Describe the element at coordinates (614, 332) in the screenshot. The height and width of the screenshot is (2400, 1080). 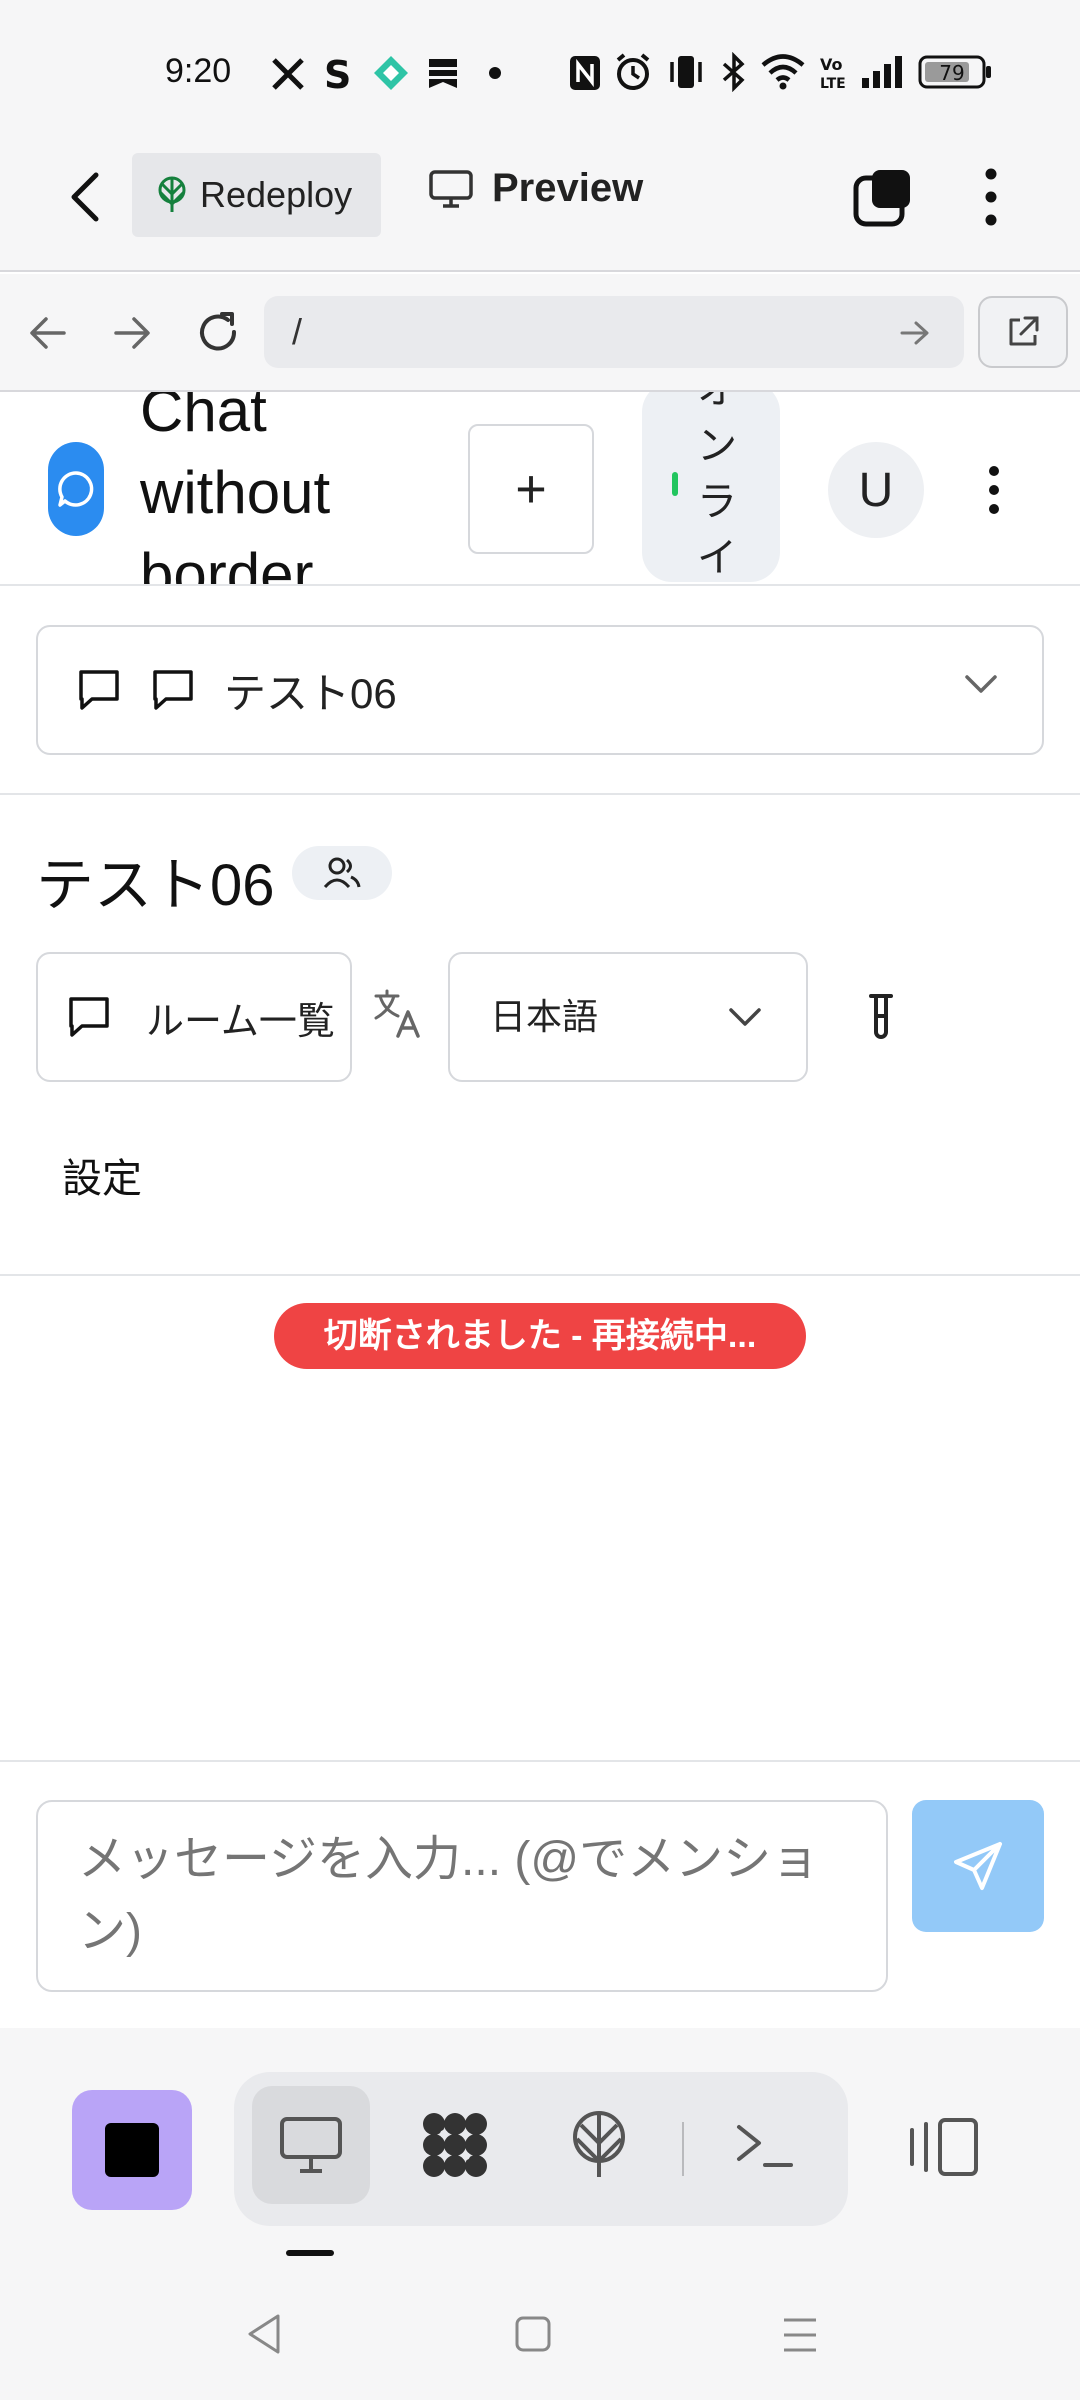
I see `url-input: /` at that location.